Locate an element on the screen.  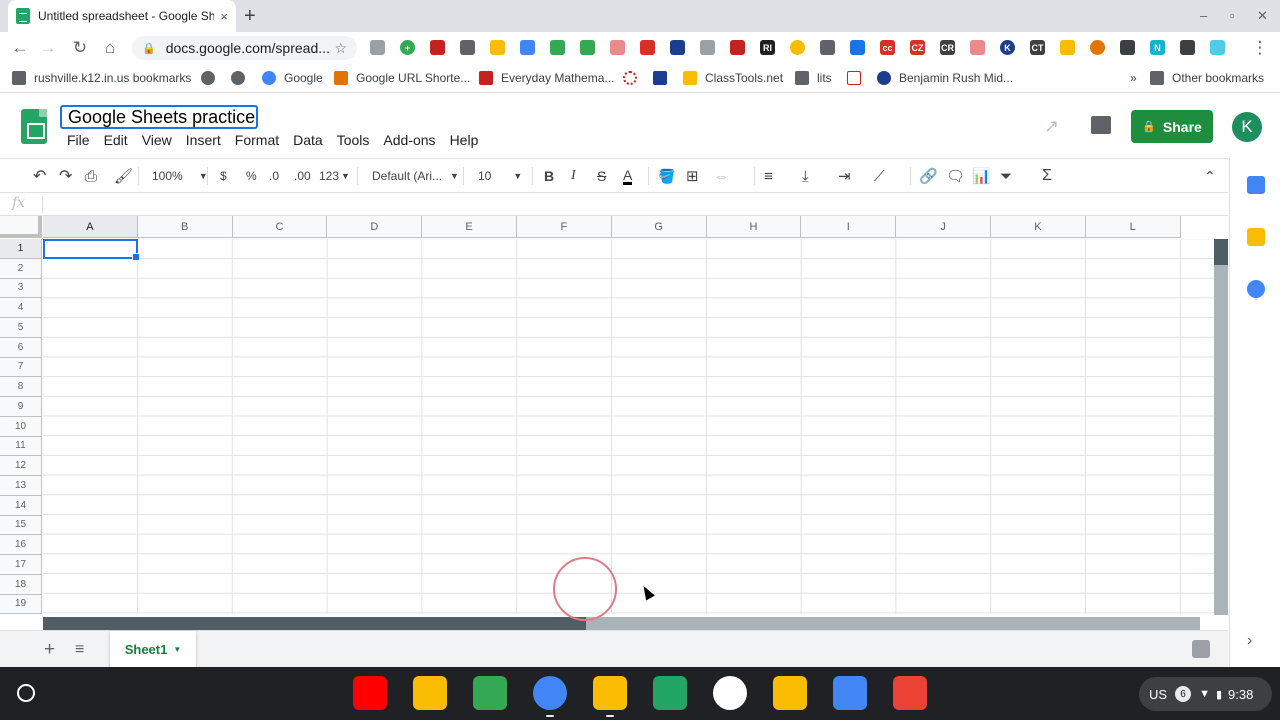
reload-icon: ↻ is located at coordinates (80, 48).